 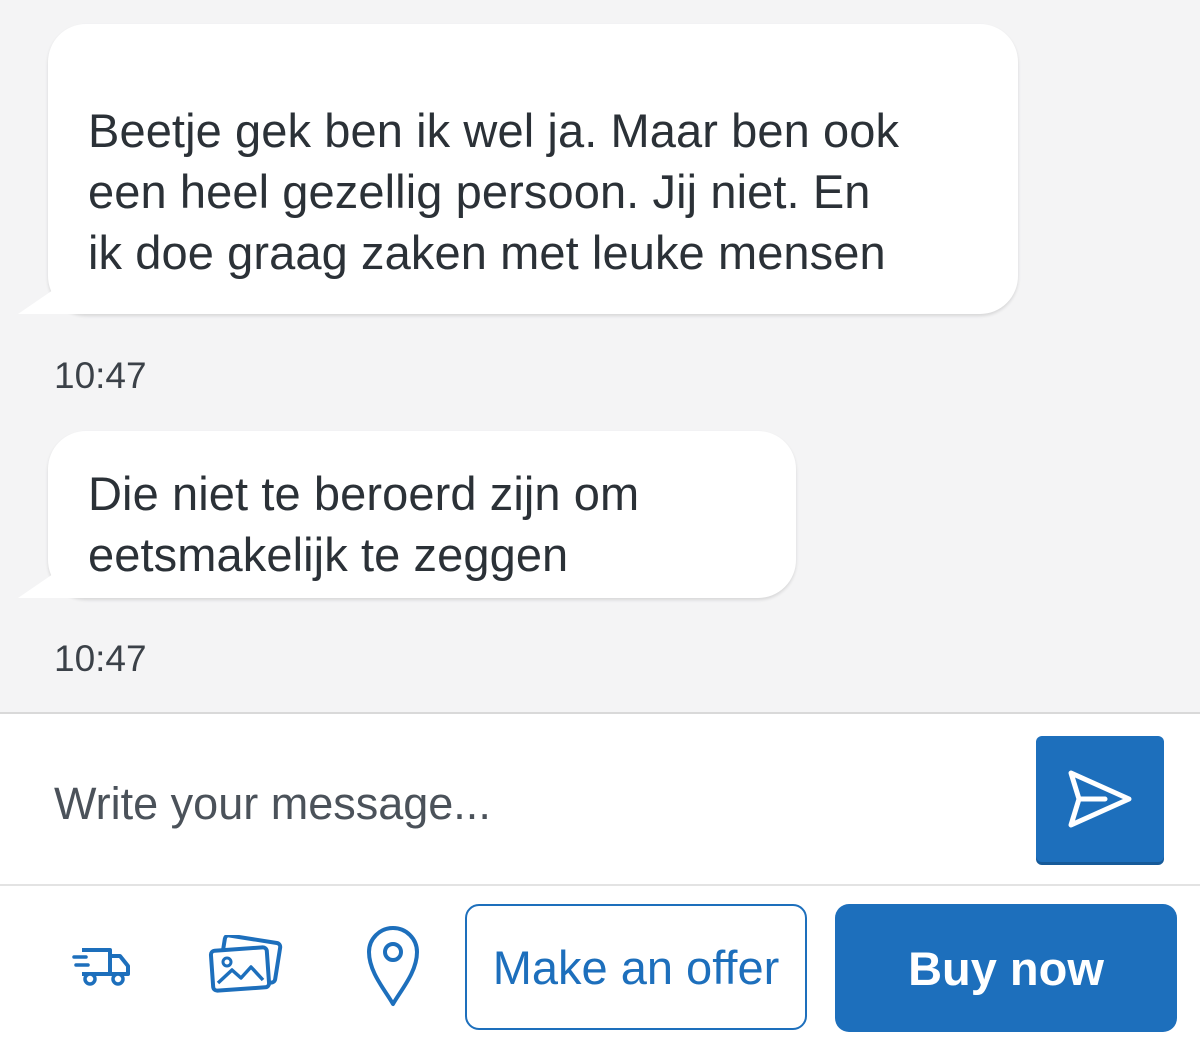 I want to click on send-button, so click(x=1100, y=799).